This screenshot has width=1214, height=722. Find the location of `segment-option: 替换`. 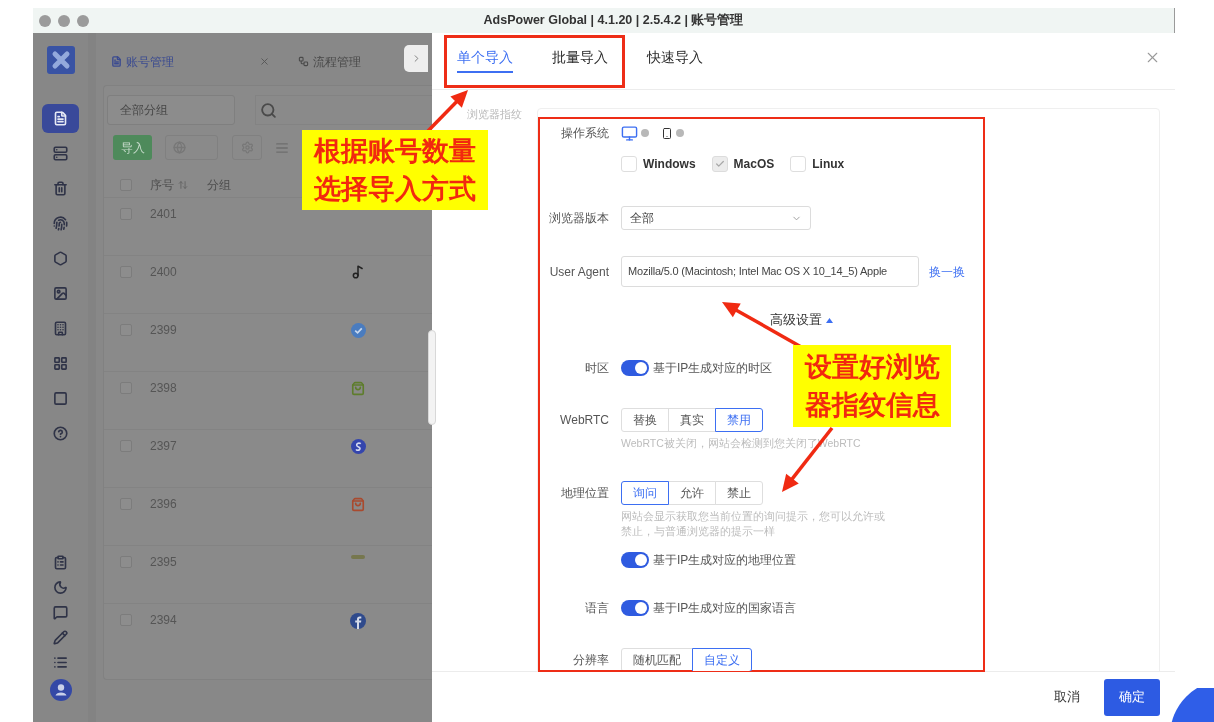

segment-option: 替换 is located at coordinates (645, 420).